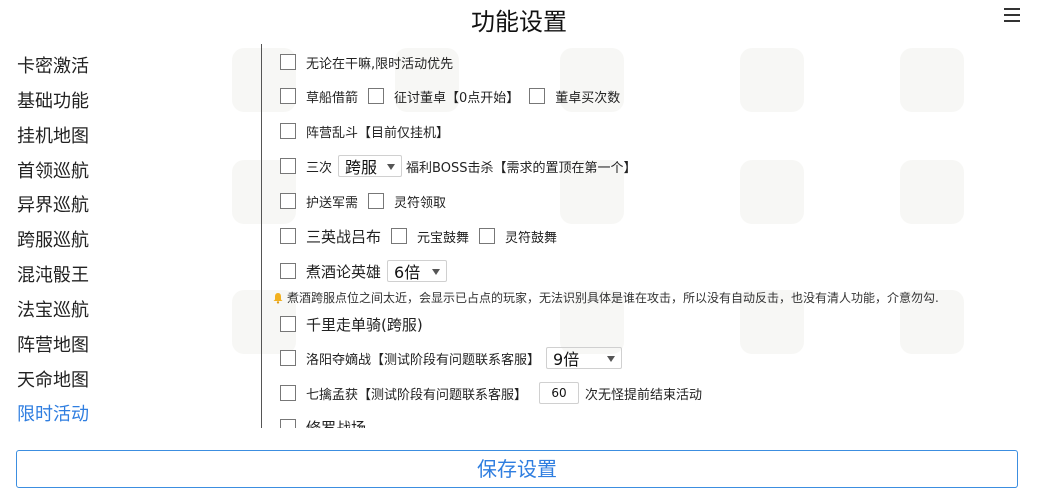 The width and height of the screenshot is (1038, 500). What do you see at coordinates (588, 98) in the screenshot?
I see `option-label: 董卓买次数` at bounding box center [588, 98].